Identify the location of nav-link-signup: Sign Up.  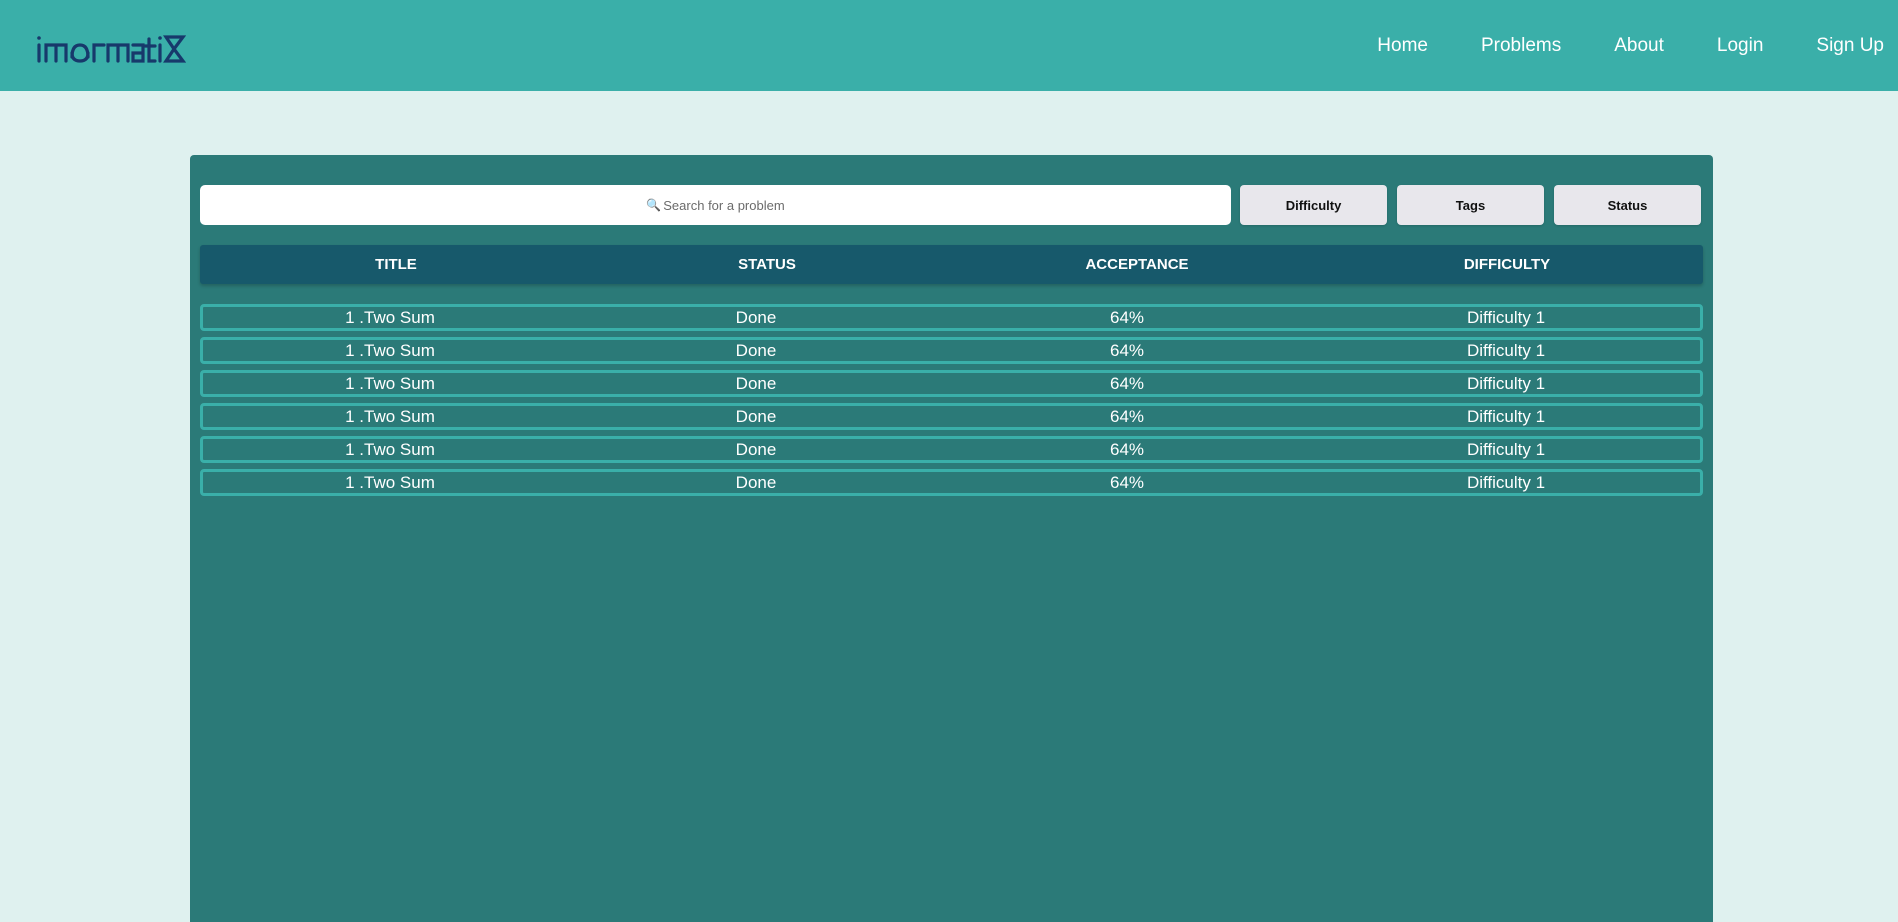
(1850, 46).